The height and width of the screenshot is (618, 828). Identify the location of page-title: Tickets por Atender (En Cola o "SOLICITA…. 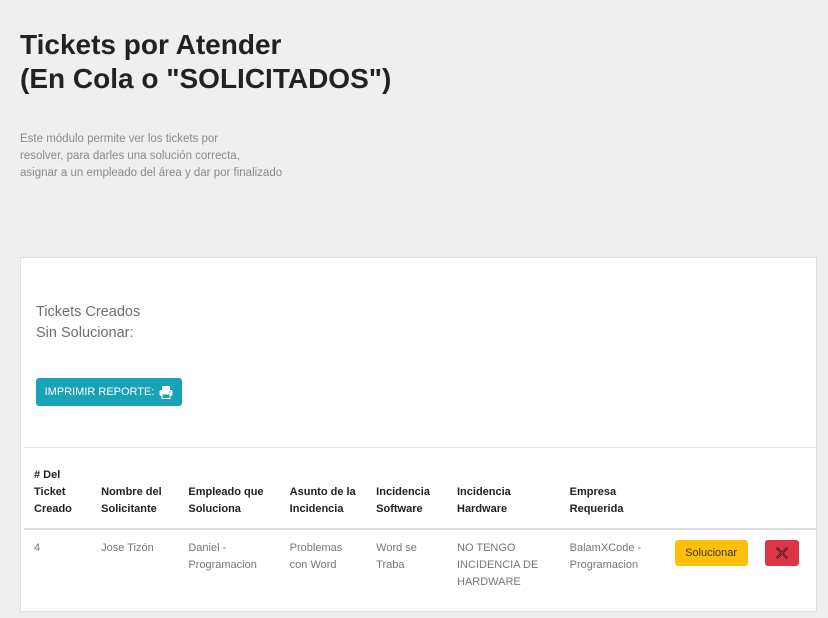
(205, 62).